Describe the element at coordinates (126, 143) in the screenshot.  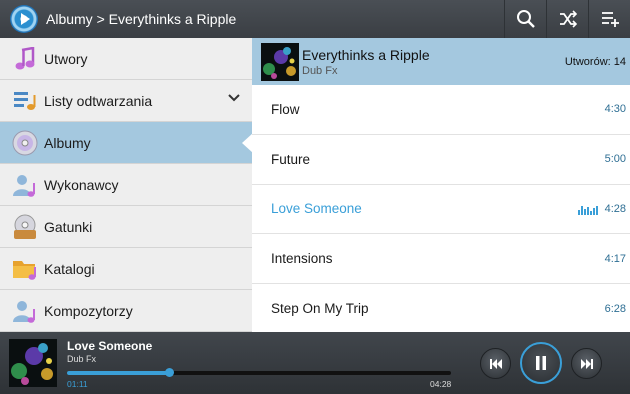
I see `sidebar-item-albums: Albumy` at that location.